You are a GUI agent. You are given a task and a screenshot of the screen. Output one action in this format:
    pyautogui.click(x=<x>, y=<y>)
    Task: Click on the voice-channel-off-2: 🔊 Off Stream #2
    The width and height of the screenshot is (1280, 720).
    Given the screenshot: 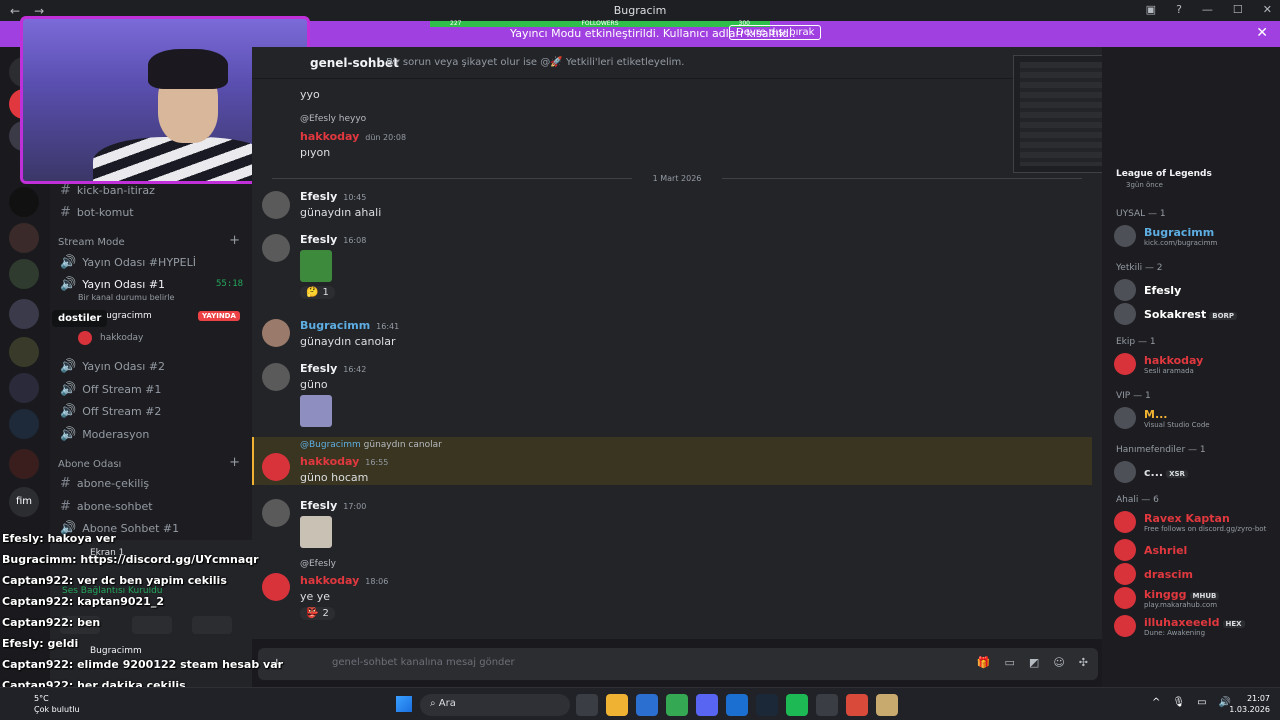 What is the action you would take?
    pyautogui.click(x=110, y=411)
    